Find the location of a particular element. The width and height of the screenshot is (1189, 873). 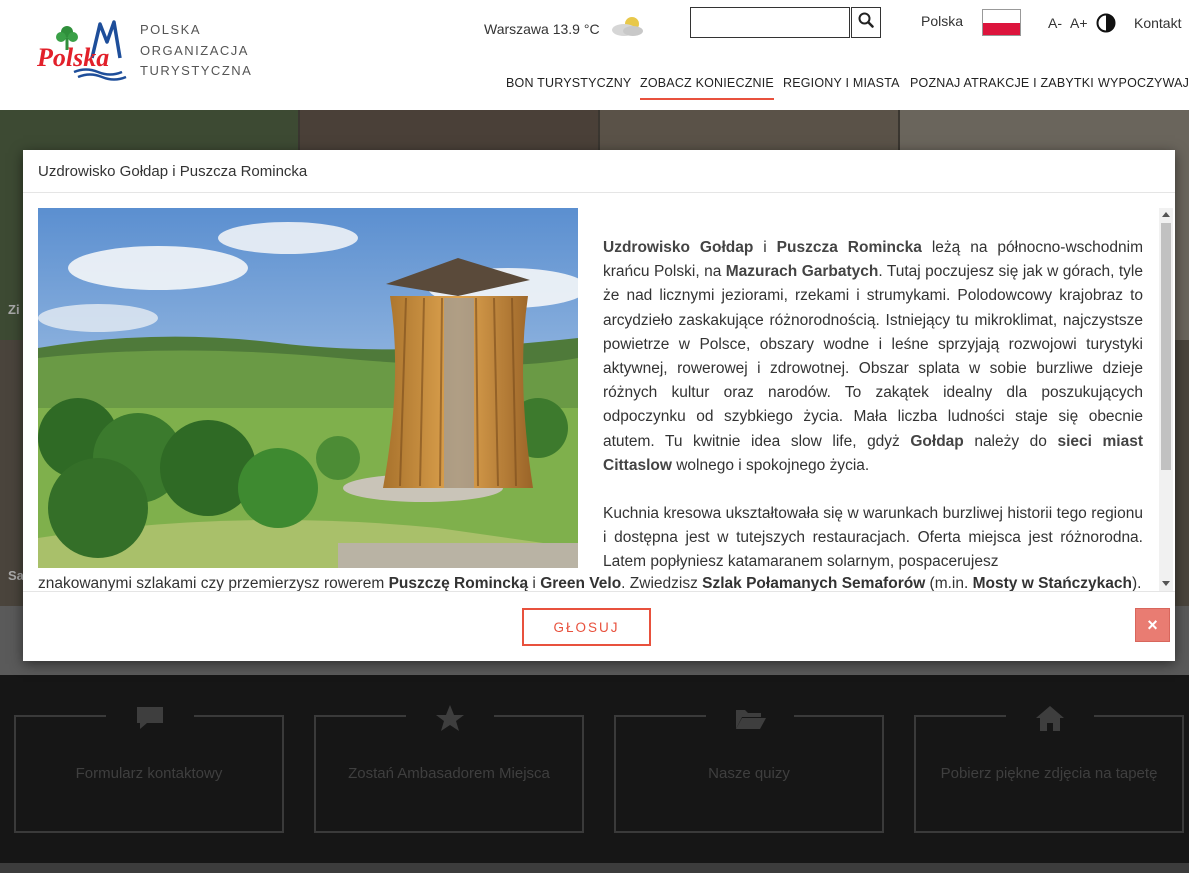

bold-phrase: Mosty w Stańczykach is located at coordinates (1052, 583).